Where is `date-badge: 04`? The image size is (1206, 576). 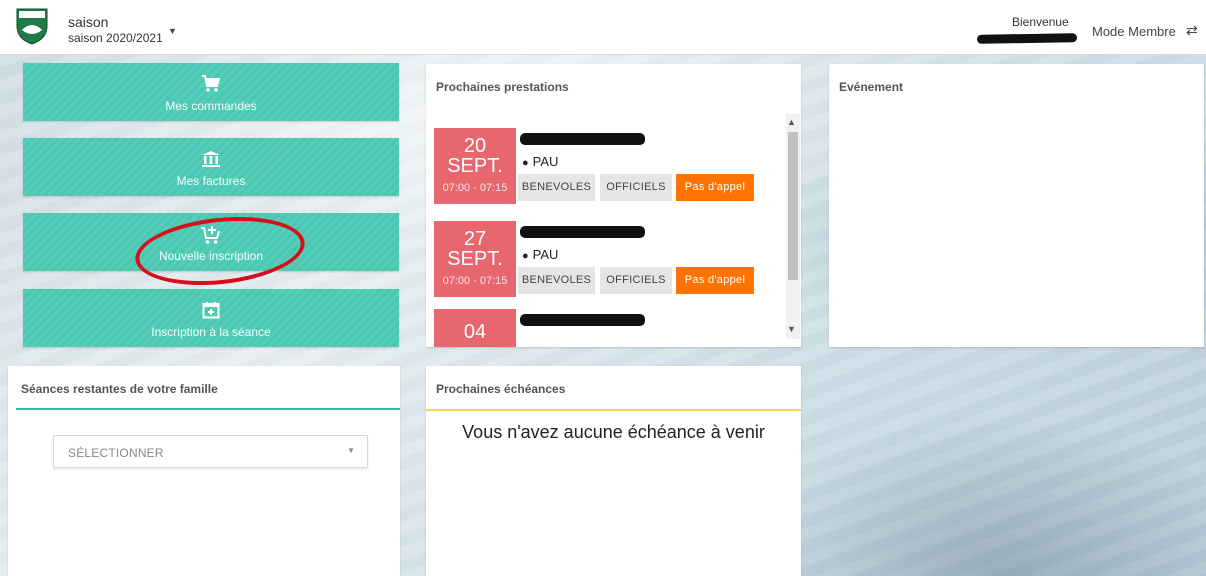 date-badge: 04 is located at coordinates (475, 328).